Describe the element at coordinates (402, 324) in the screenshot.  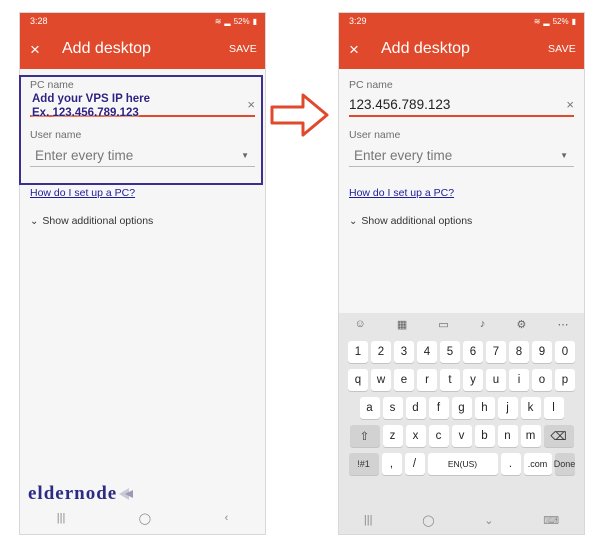
I see `sticker-icon: ▦` at that location.